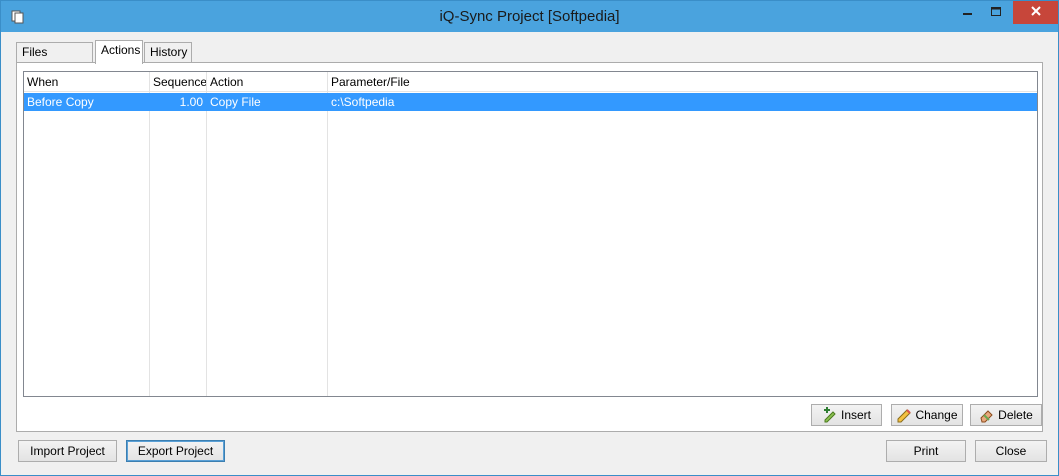  Describe the element at coordinates (987, 415) in the screenshot. I see `eraser-icon` at that location.